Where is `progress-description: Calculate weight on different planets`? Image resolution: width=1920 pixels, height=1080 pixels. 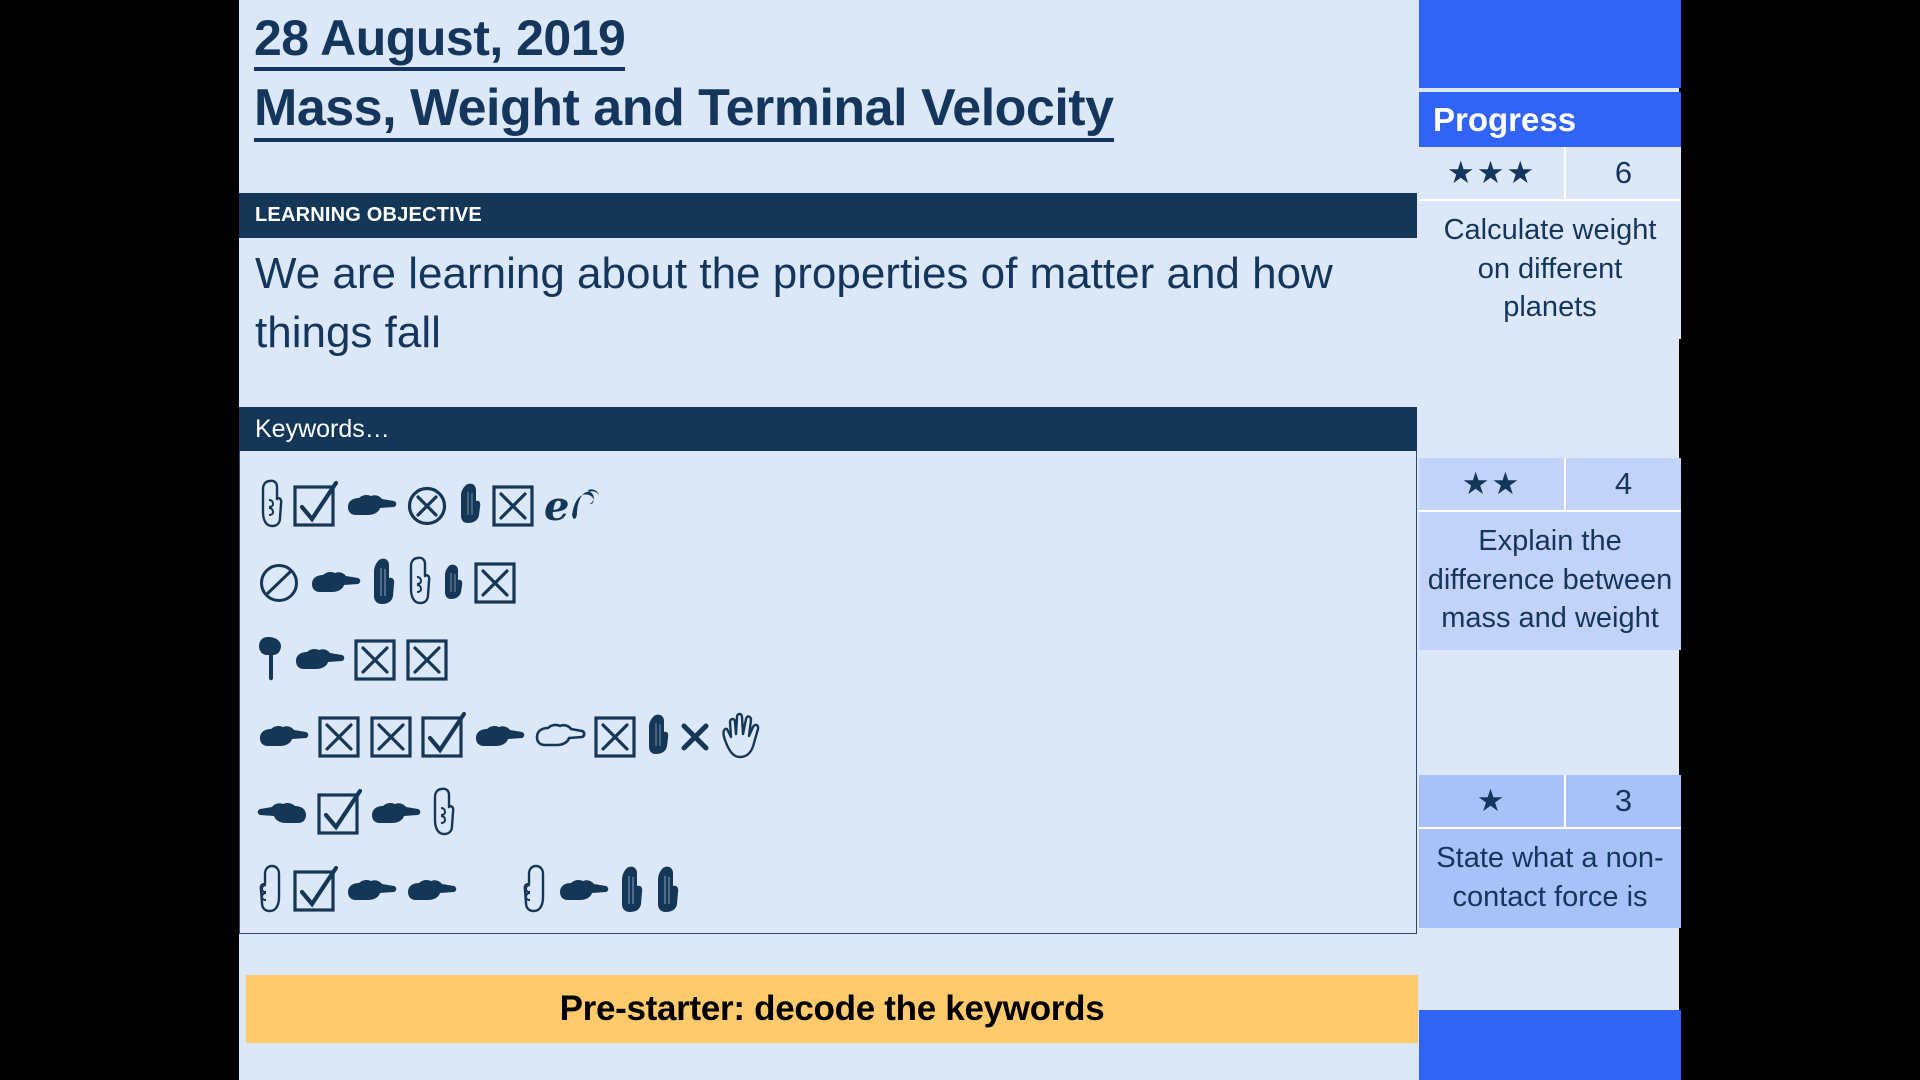
progress-description: Calculate weight on different planets is located at coordinates (1550, 269).